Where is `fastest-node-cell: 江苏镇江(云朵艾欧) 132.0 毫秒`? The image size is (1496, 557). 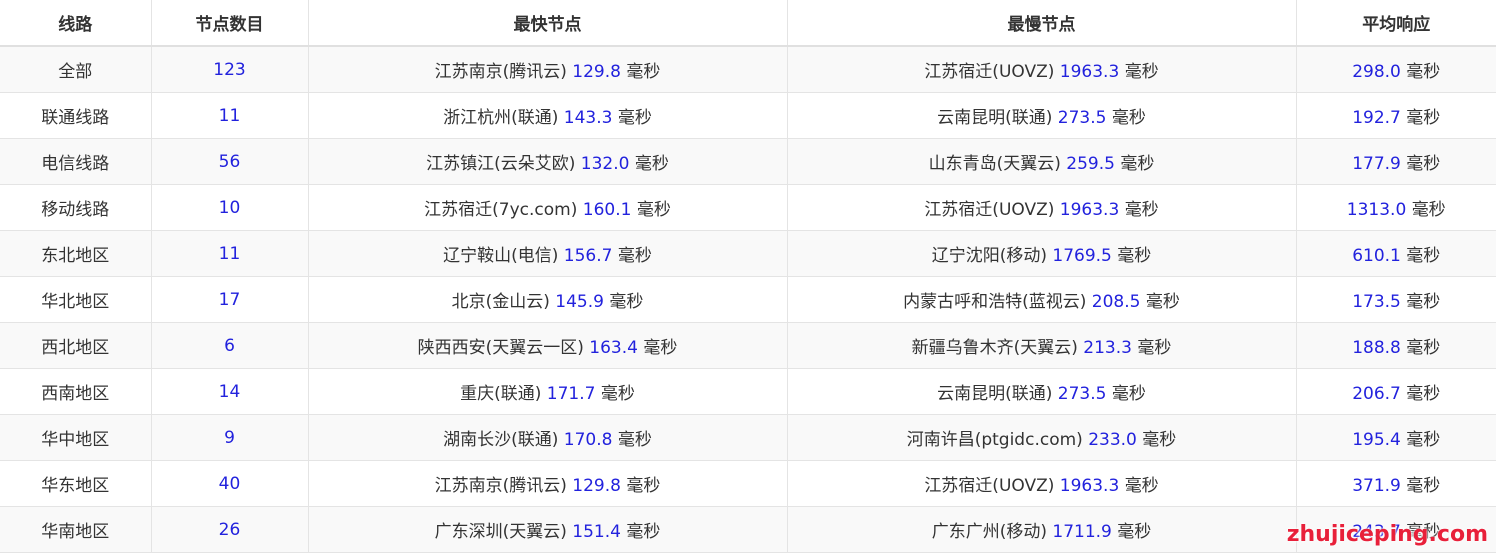
fastest-node-cell: 江苏镇江(云朵艾欧) 132.0 毫秒 is located at coordinates (548, 161).